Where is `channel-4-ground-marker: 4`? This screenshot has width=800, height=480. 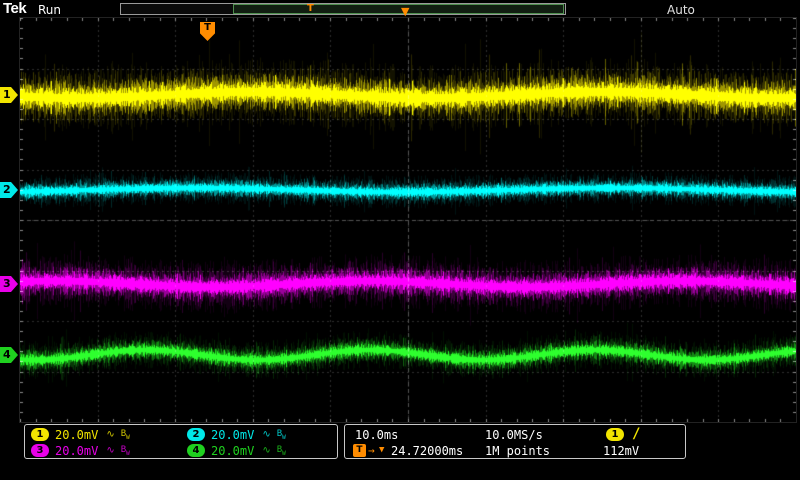
channel-4-ground-marker: 4 is located at coordinates (9, 355).